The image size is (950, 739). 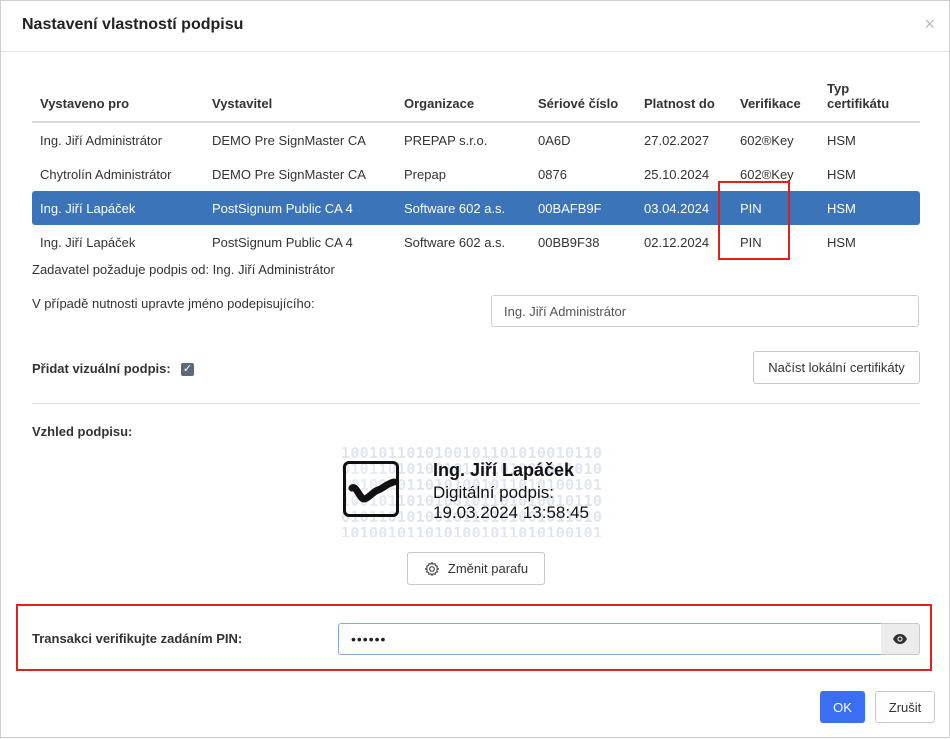 What do you see at coordinates (504, 470) in the screenshot?
I see `signature-name: Ing. Jiří Lapáček` at bounding box center [504, 470].